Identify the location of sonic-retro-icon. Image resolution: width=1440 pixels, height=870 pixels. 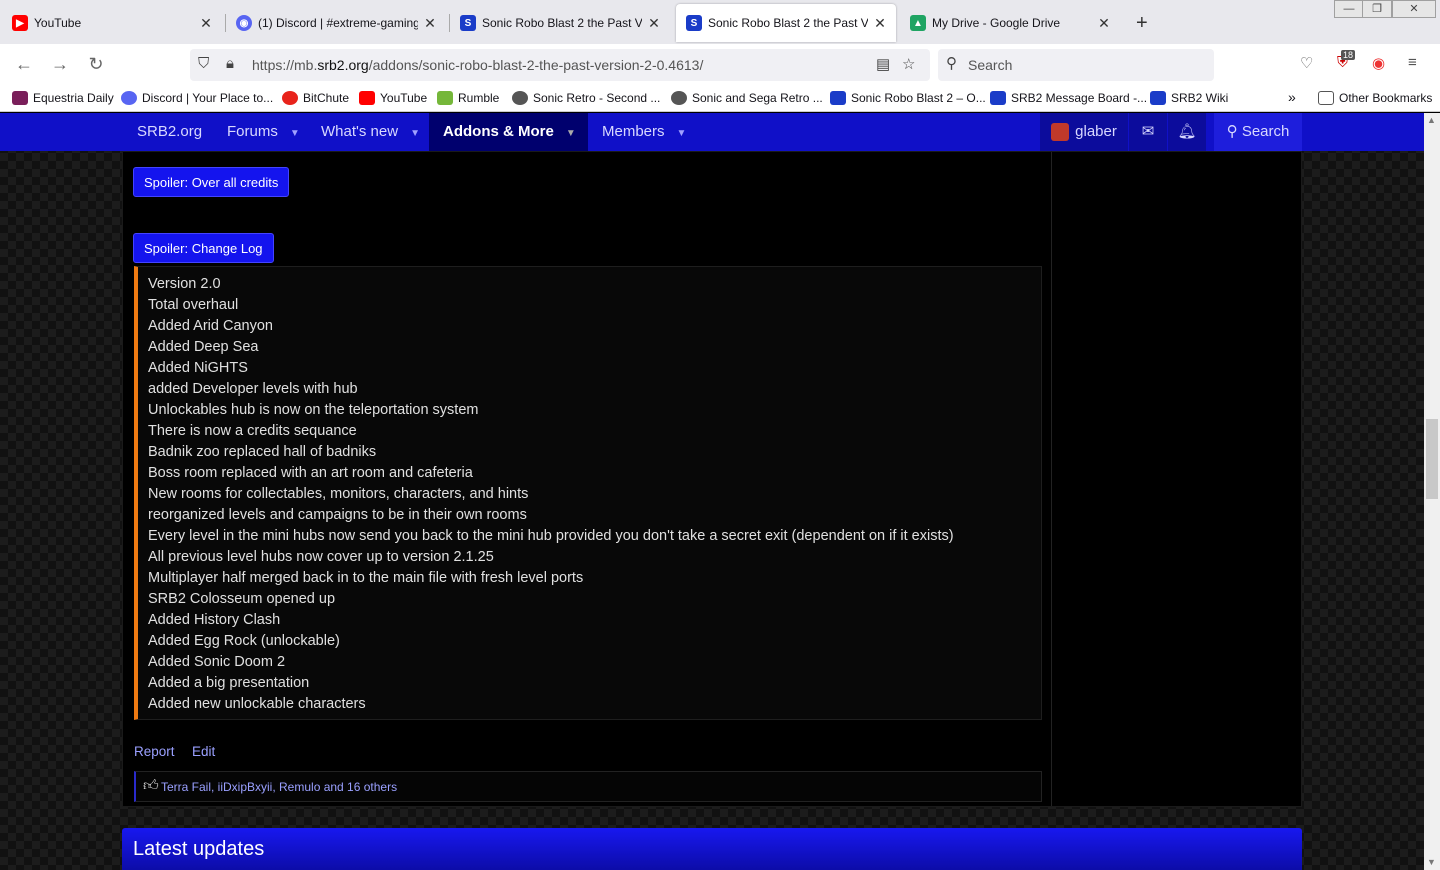
(520, 98).